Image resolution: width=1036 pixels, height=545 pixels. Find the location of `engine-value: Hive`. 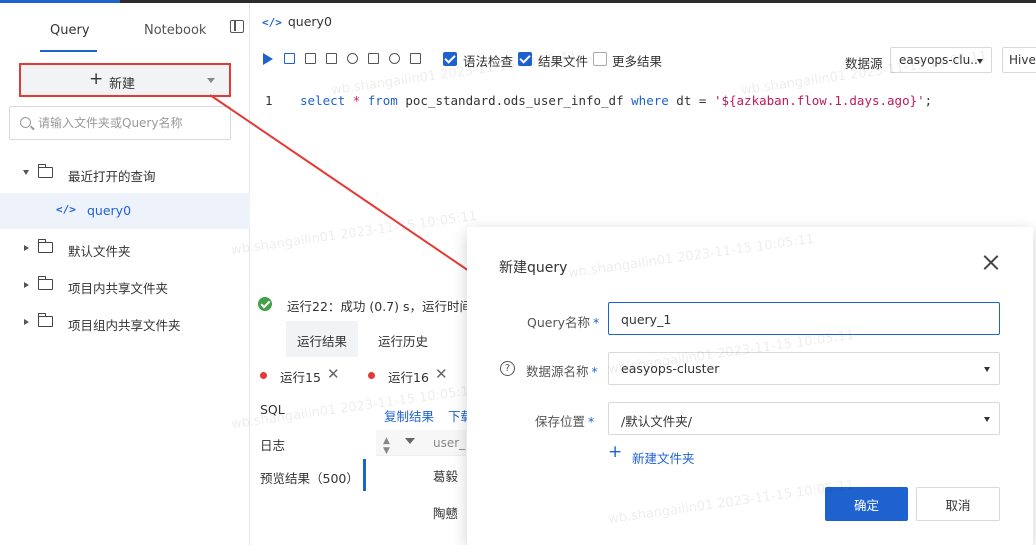

engine-value: Hive is located at coordinates (1022, 60).